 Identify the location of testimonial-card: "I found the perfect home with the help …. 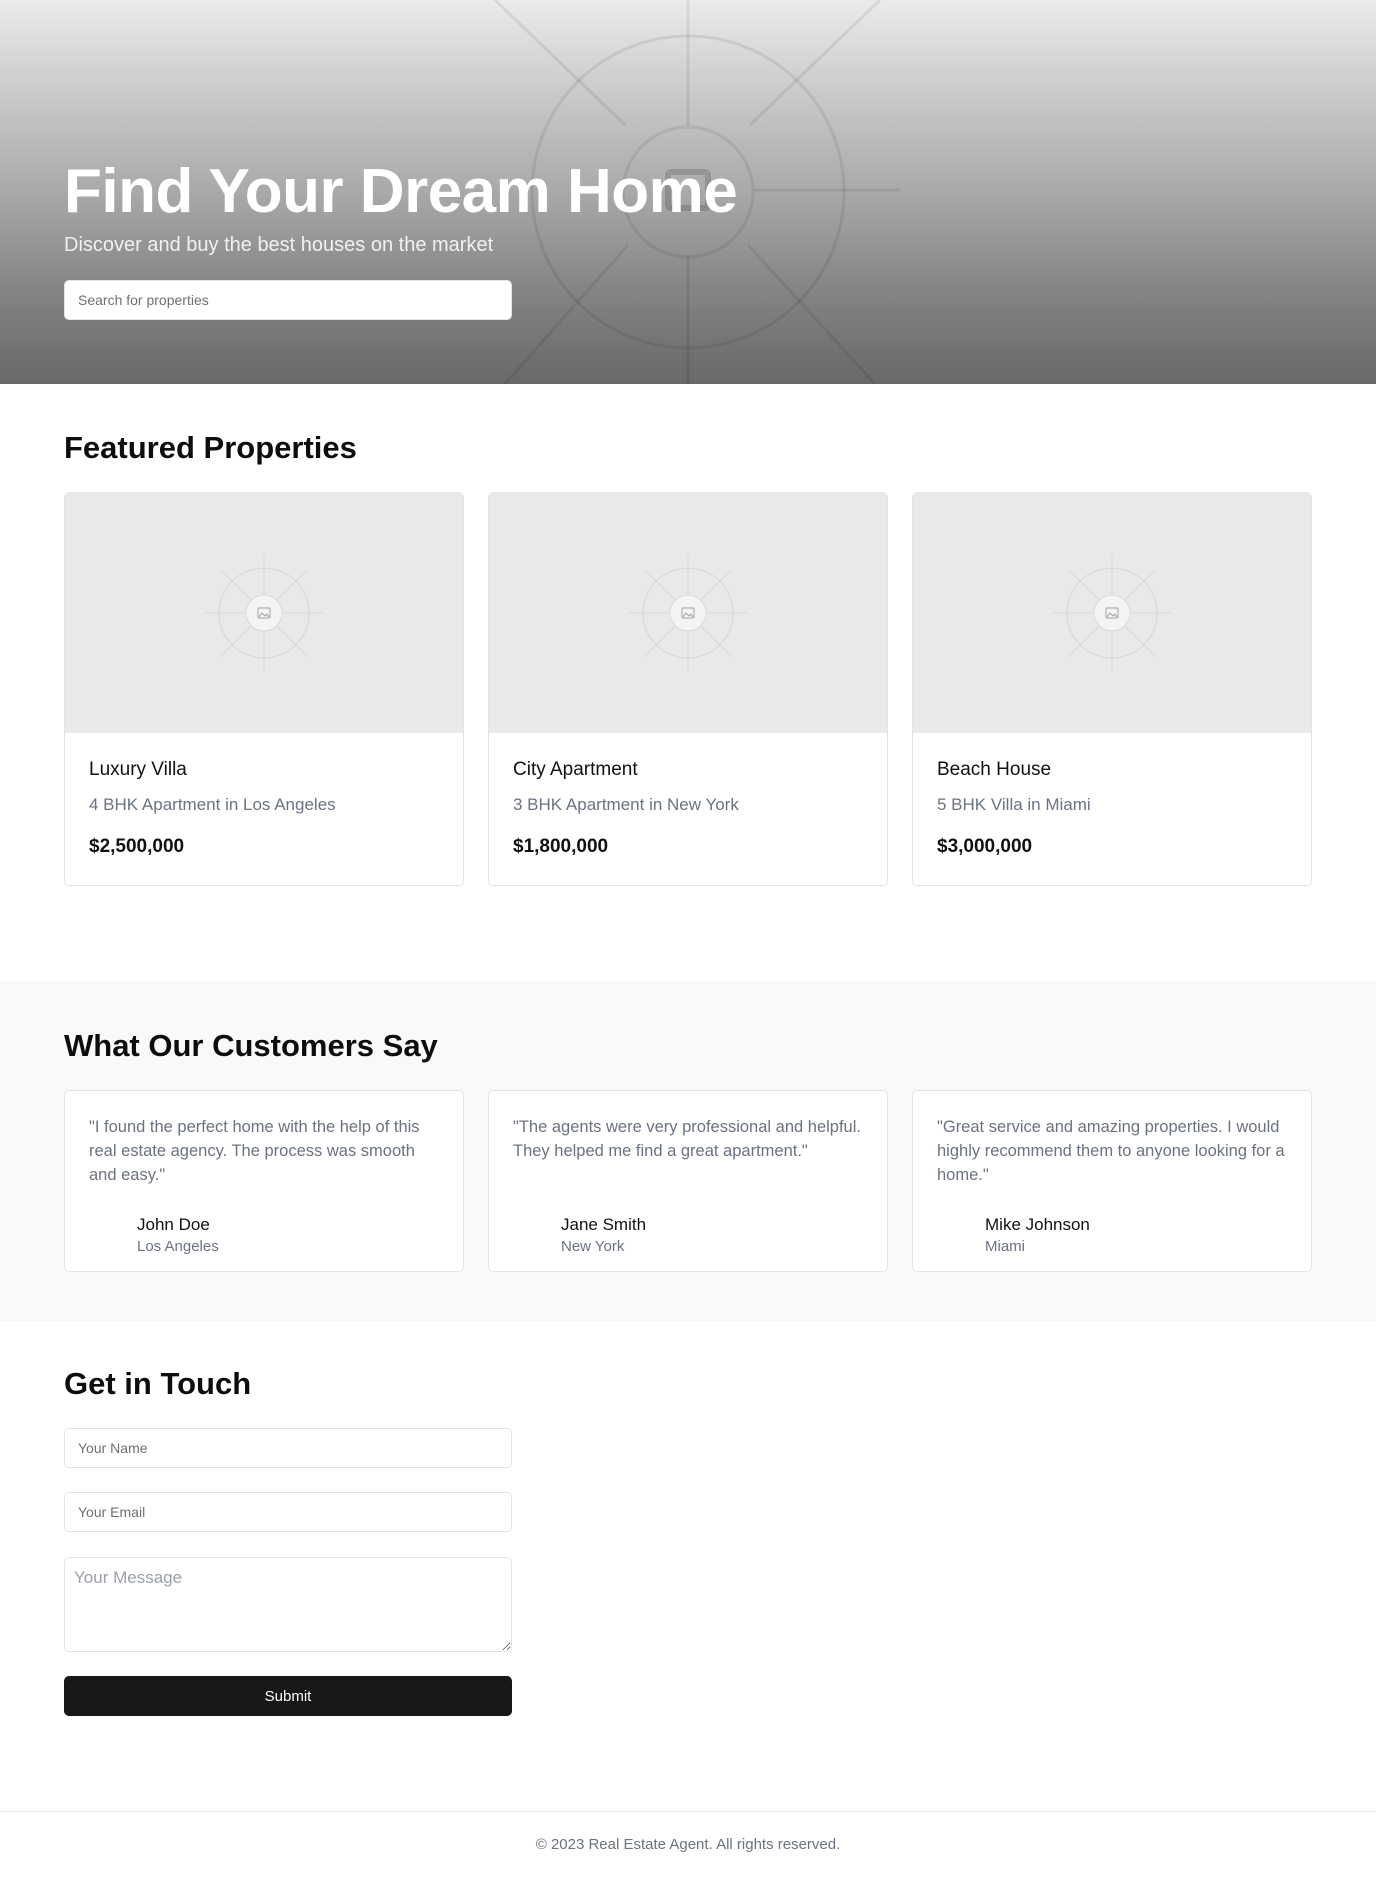
(264, 1181).